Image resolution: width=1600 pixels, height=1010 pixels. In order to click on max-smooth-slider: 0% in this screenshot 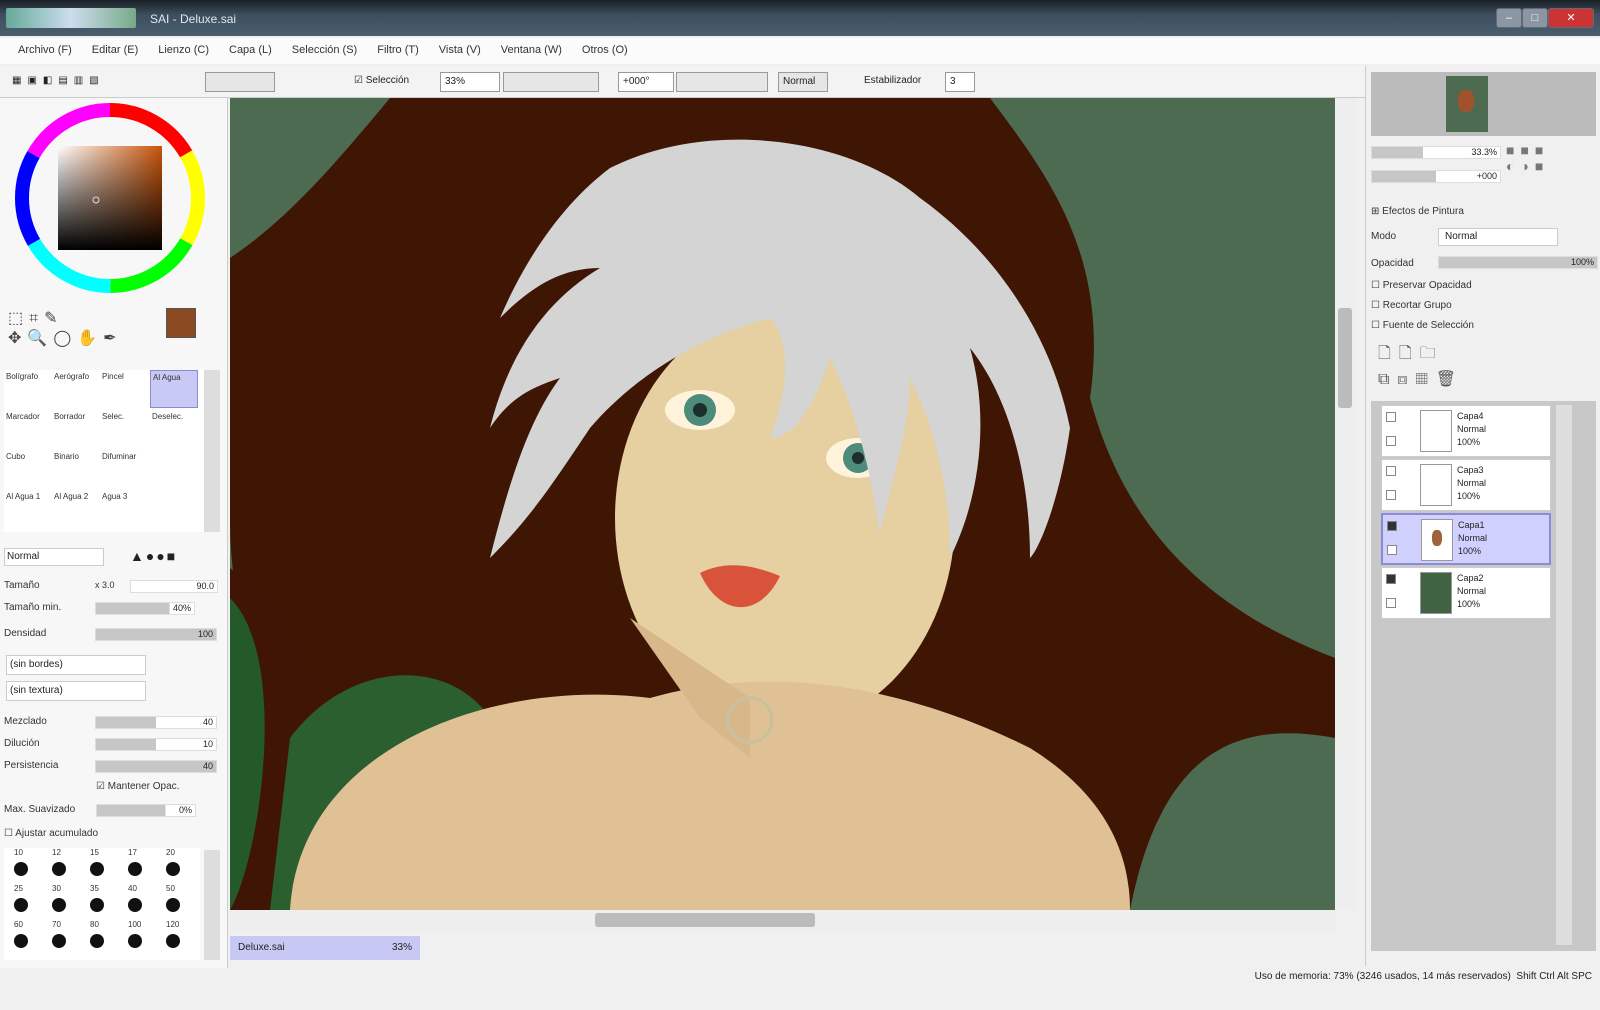, I will do `click(146, 810)`.